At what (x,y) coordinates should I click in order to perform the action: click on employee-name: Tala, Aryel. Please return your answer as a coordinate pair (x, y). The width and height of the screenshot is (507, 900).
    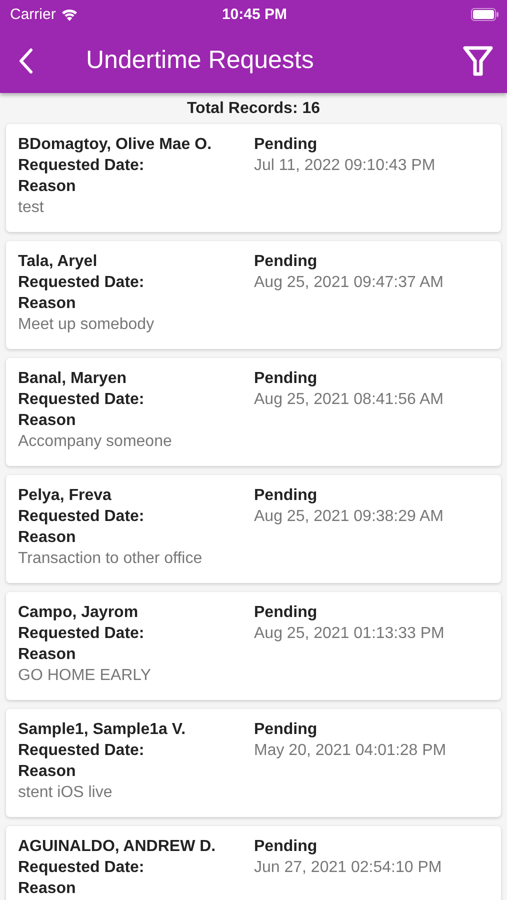
    Looking at the image, I should click on (58, 262).